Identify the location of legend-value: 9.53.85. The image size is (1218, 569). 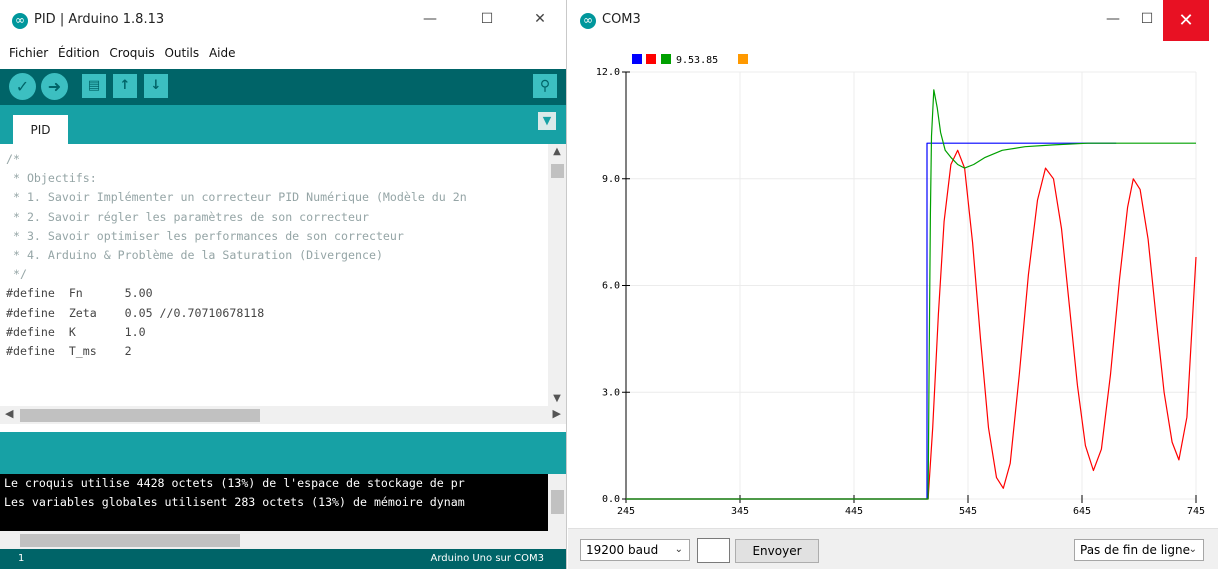
(697, 60).